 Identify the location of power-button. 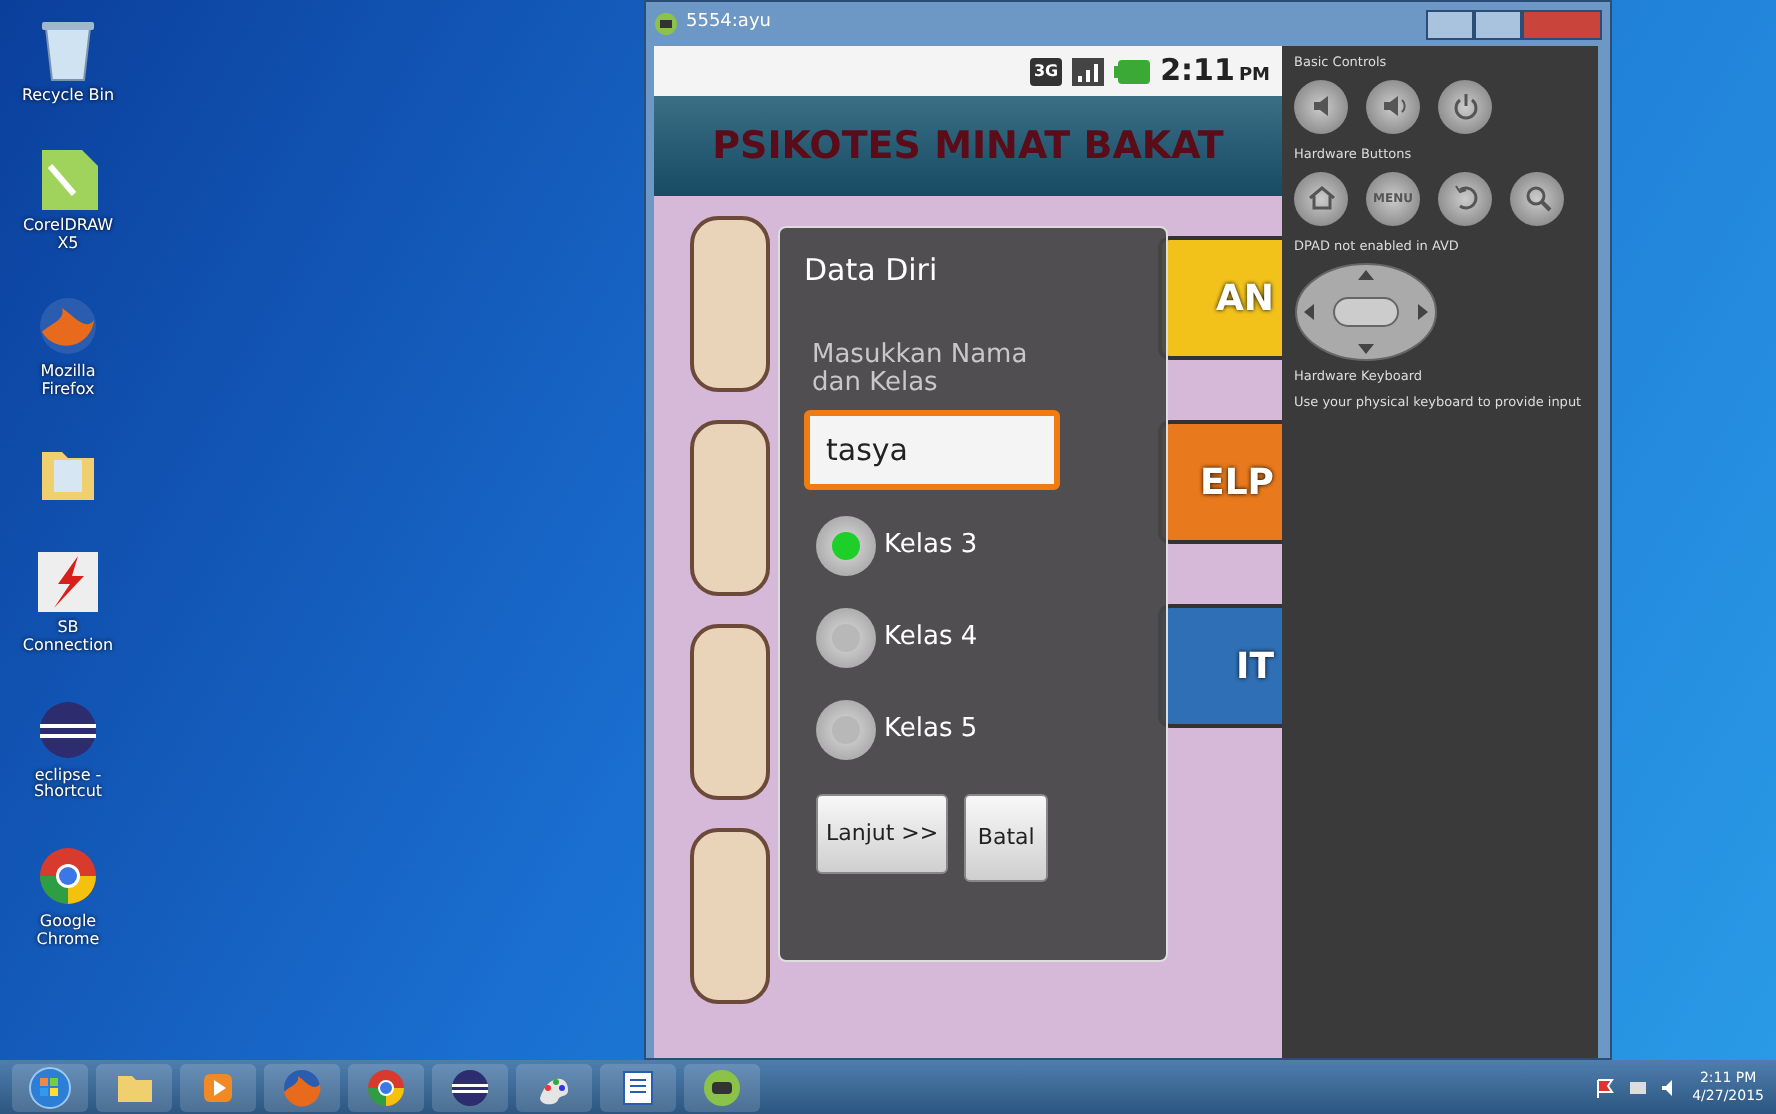
(1465, 106).